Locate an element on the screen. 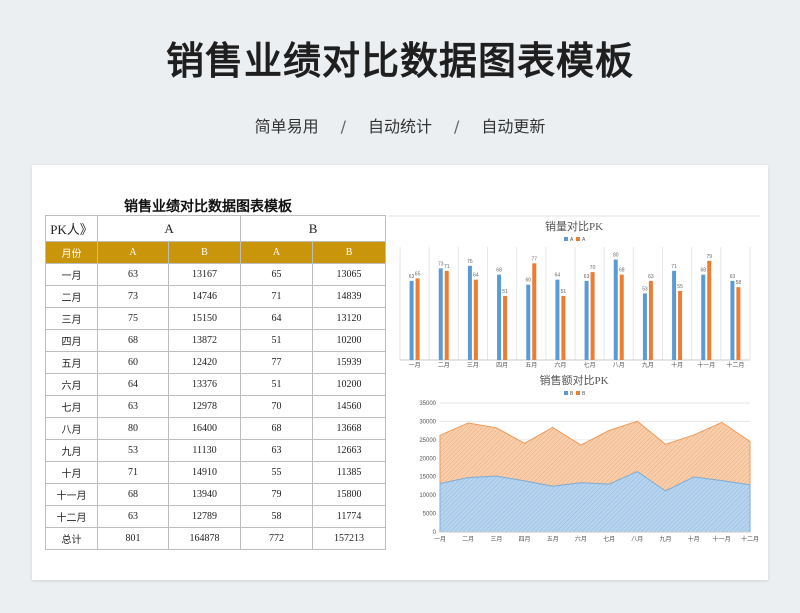 The height and width of the screenshot is (613, 800). cell-b-amount: 13120 is located at coordinates (349, 318).